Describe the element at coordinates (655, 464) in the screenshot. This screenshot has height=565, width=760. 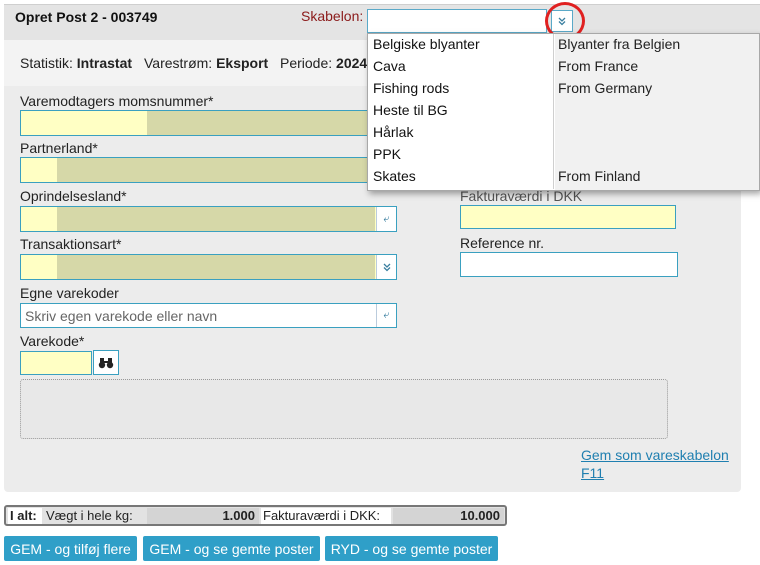
I see `save-template-link: Gem som vareskabelon F11` at that location.